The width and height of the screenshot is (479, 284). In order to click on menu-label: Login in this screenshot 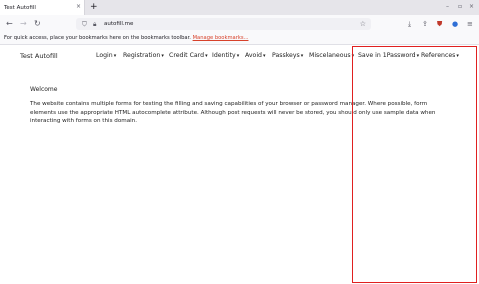, I will do `click(104, 55)`.